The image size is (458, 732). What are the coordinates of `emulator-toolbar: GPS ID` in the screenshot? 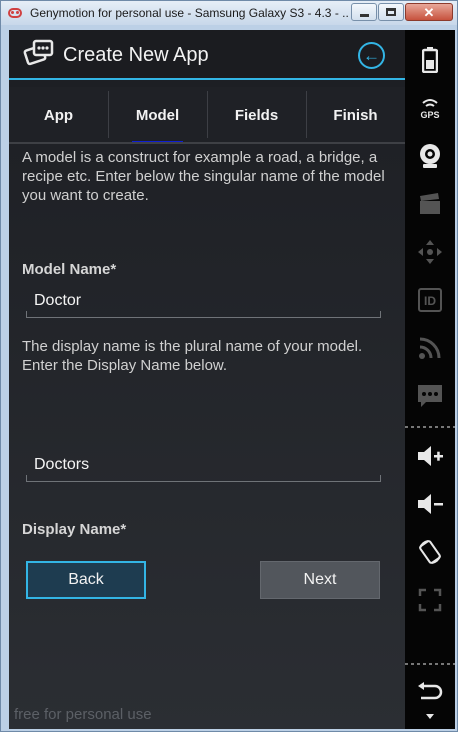 It's located at (430, 379).